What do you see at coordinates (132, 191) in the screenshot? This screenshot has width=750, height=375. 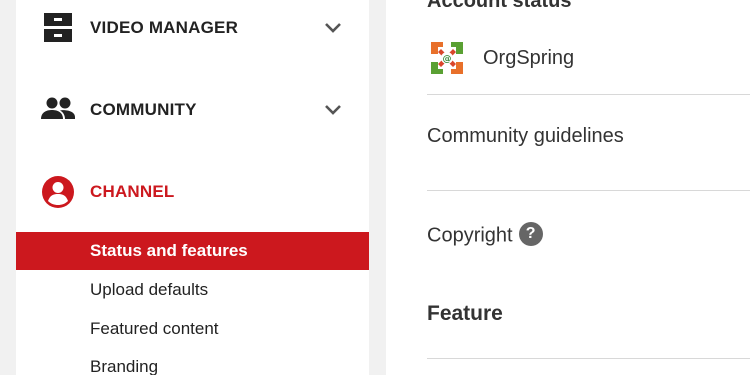 I see `nav-channel-label: CHANNEL` at bounding box center [132, 191].